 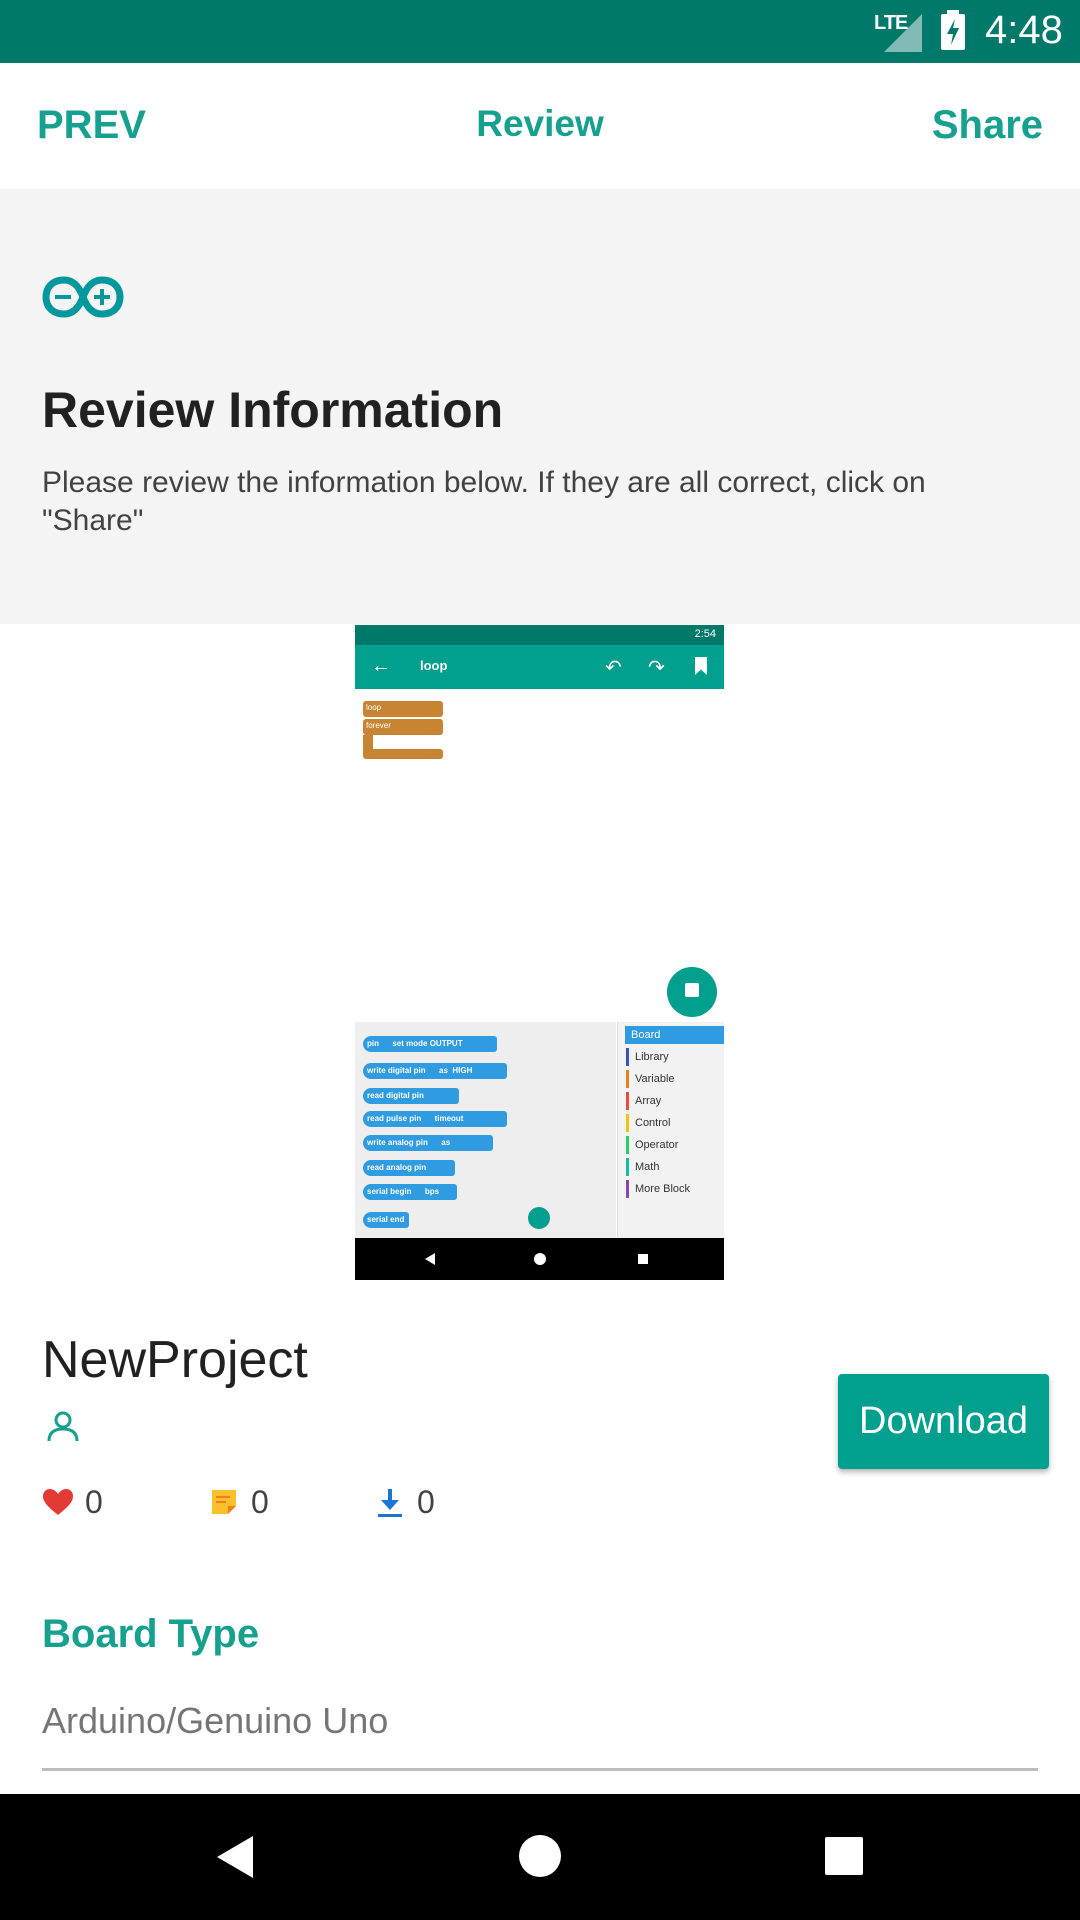 I want to click on undo-icon: ↶, so click(x=613, y=668).